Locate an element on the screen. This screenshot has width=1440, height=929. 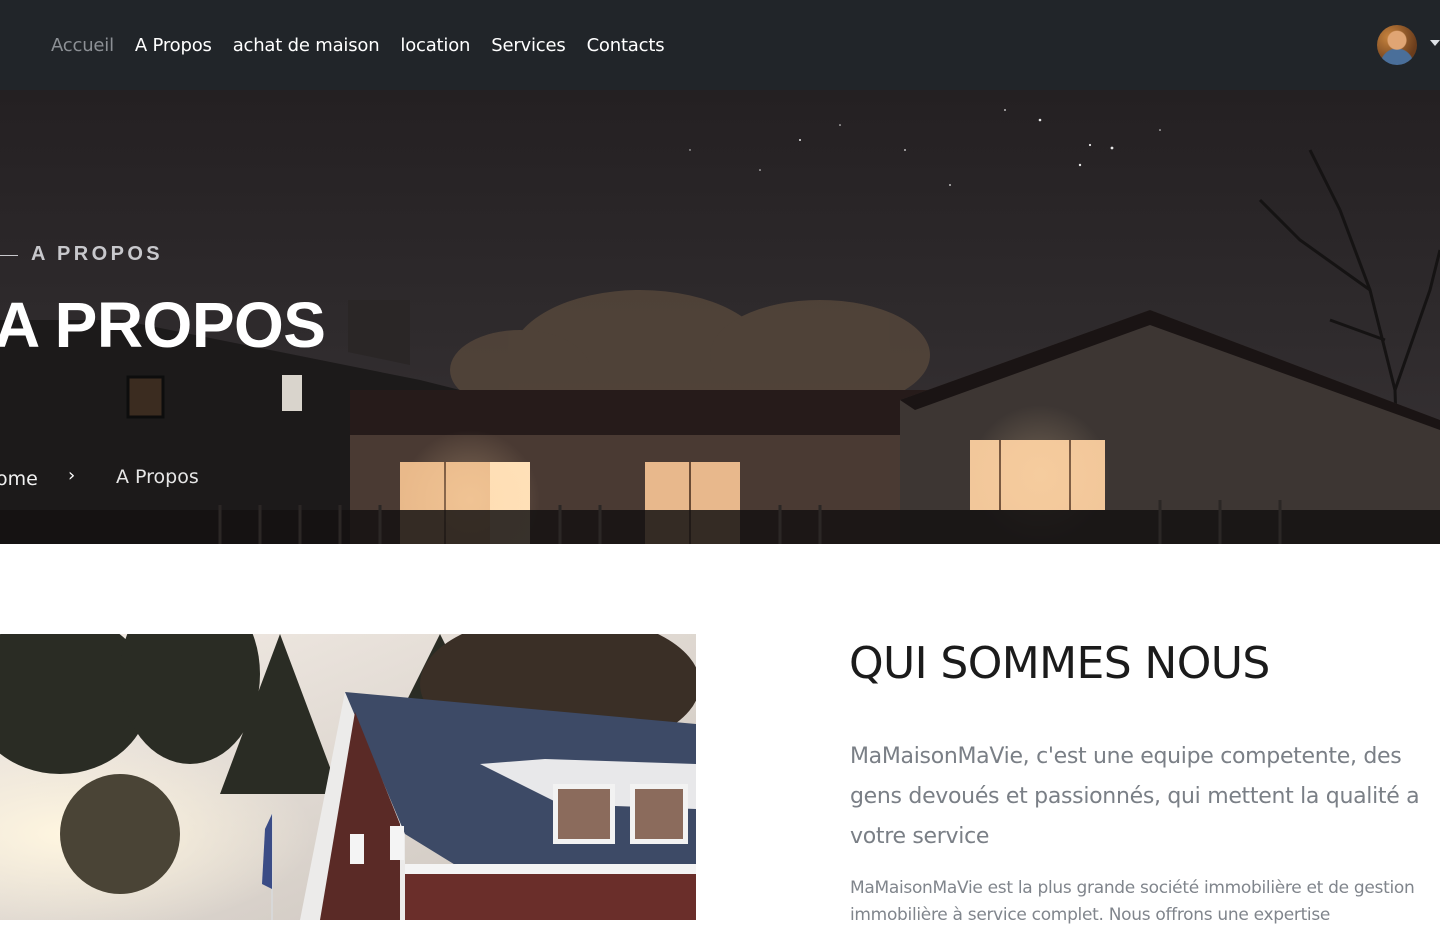
breadcrumb-home-link: ome is located at coordinates (19, 479).